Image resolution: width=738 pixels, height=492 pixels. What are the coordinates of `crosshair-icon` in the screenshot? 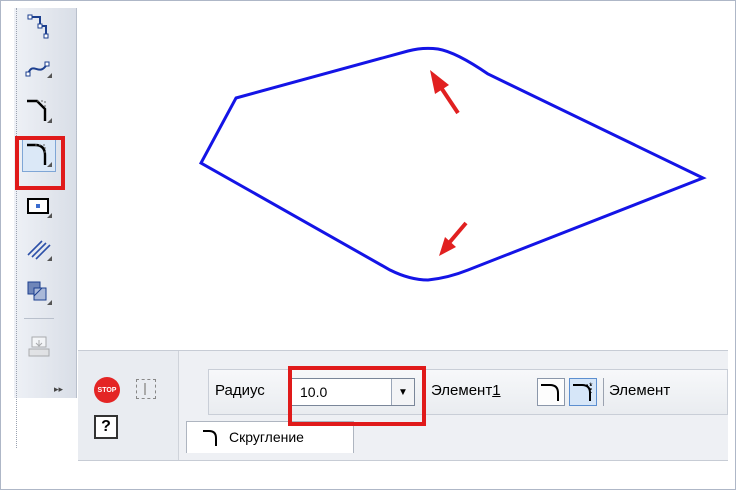 It's located at (145, 389).